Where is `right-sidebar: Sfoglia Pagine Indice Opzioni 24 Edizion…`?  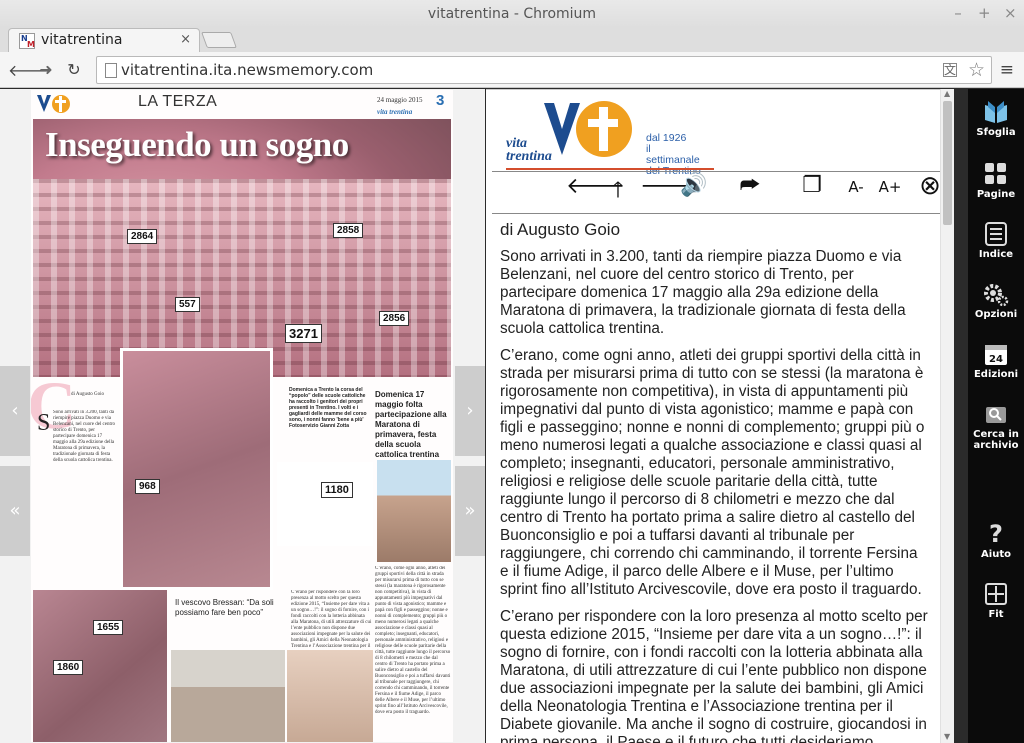 right-sidebar: Sfoglia Pagine Indice Opzioni 24 Edizion… is located at coordinates (996, 416).